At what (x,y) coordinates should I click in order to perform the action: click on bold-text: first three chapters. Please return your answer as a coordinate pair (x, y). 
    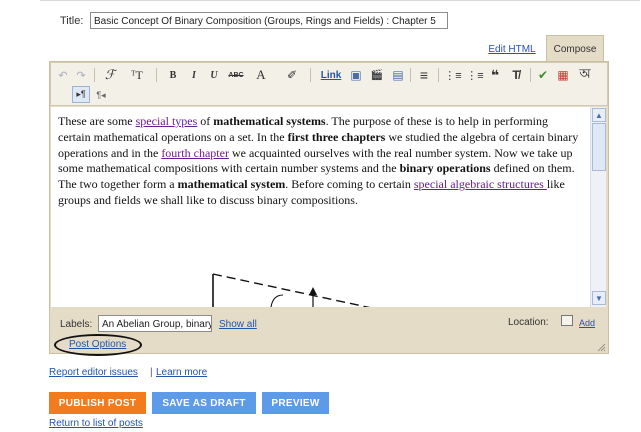
    Looking at the image, I should click on (336, 136).